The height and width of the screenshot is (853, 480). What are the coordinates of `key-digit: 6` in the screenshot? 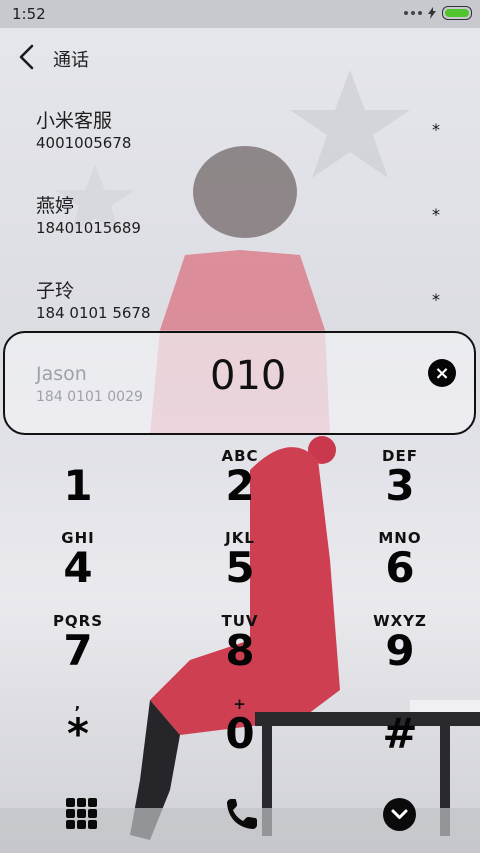 It's located at (400, 567).